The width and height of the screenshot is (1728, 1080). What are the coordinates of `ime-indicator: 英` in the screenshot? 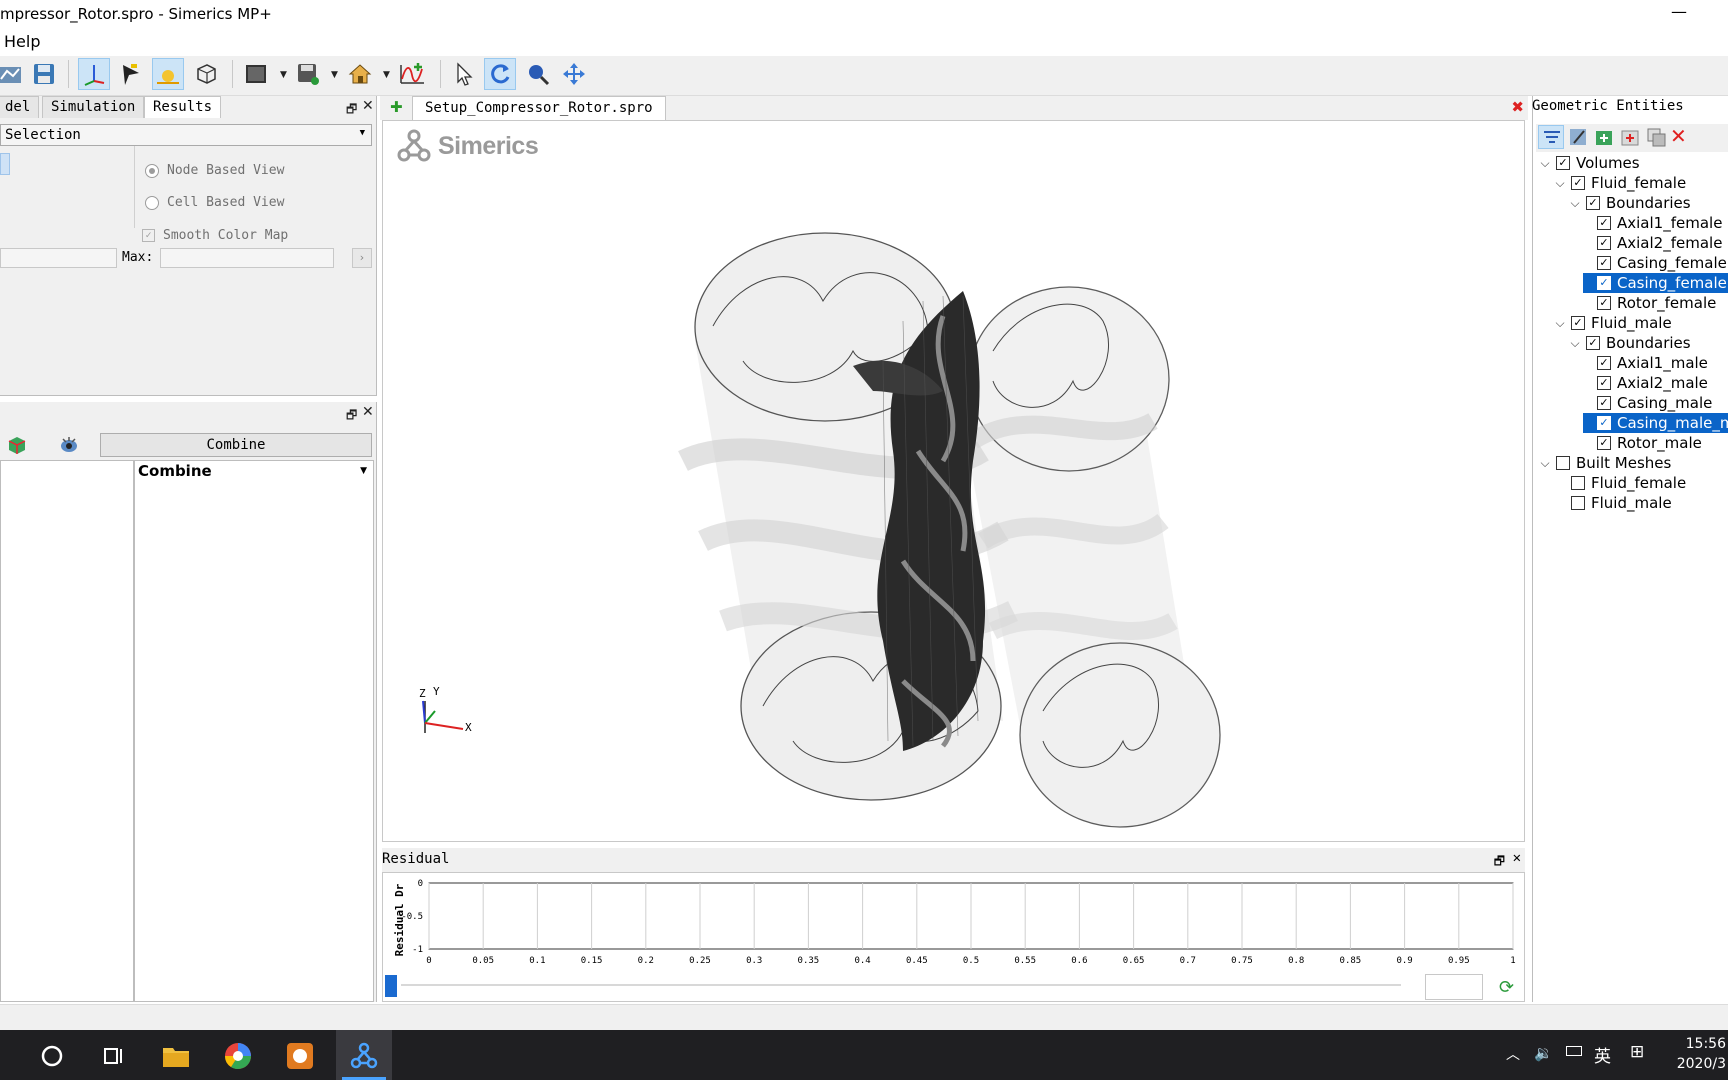 It's located at (1602, 1054).